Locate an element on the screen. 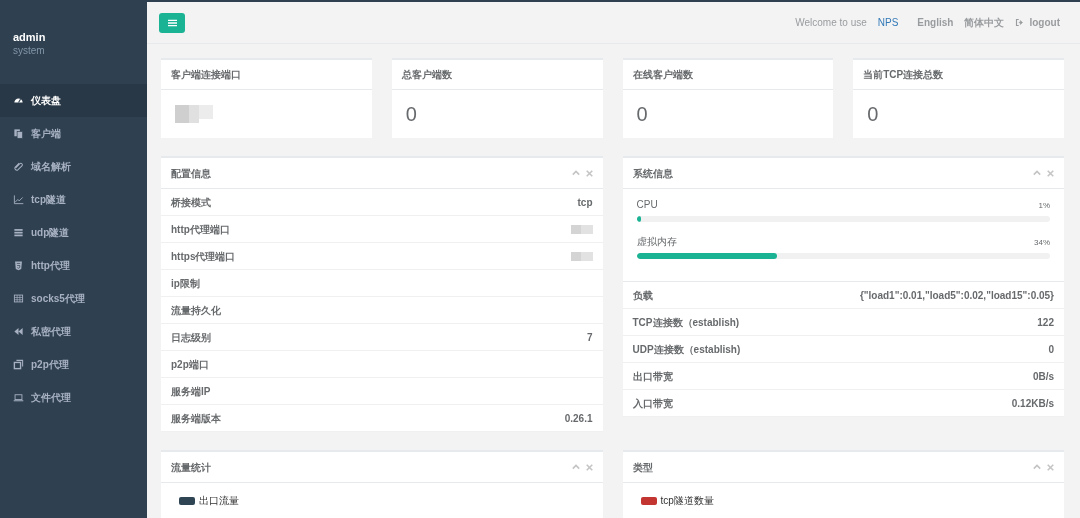 The image size is (1080, 518). sidebar-item: 客户端 is located at coordinates (73, 133).